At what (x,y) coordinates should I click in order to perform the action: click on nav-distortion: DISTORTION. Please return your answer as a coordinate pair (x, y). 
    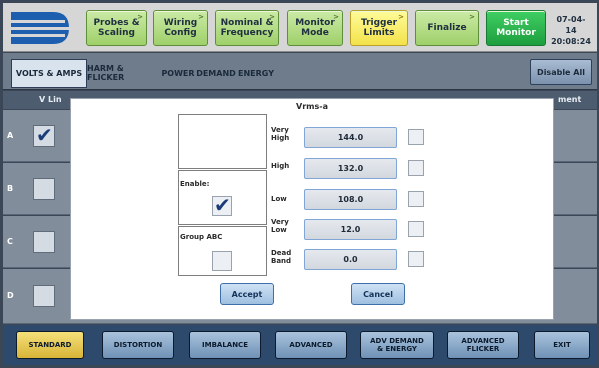
    Looking at the image, I should click on (138, 345).